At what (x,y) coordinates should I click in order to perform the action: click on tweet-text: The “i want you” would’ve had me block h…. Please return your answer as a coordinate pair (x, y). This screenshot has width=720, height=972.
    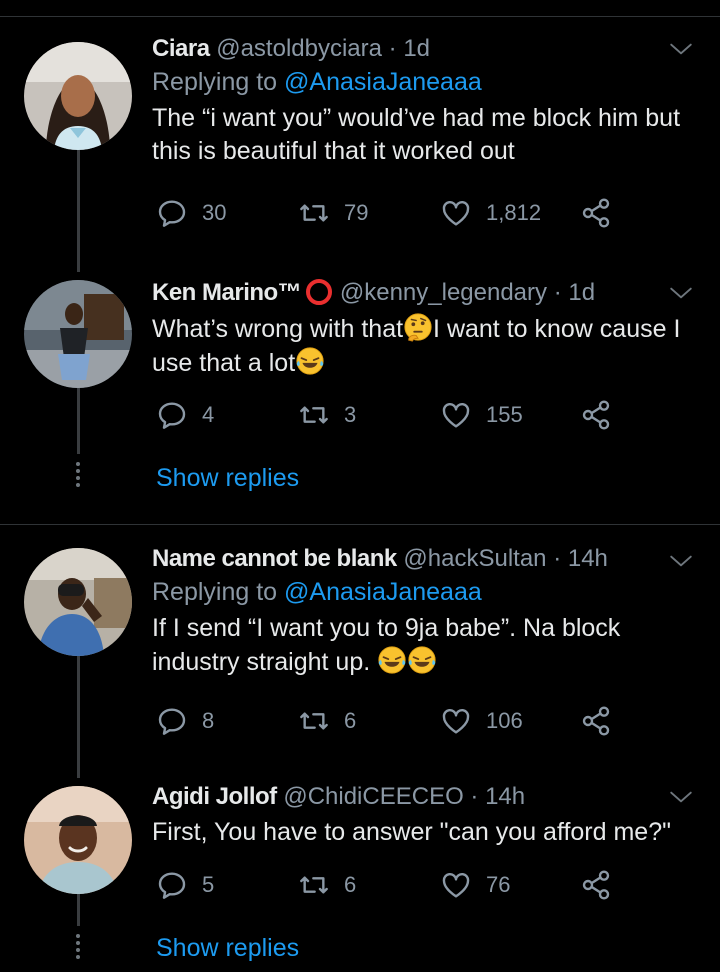
    Looking at the image, I should click on (416, 134).